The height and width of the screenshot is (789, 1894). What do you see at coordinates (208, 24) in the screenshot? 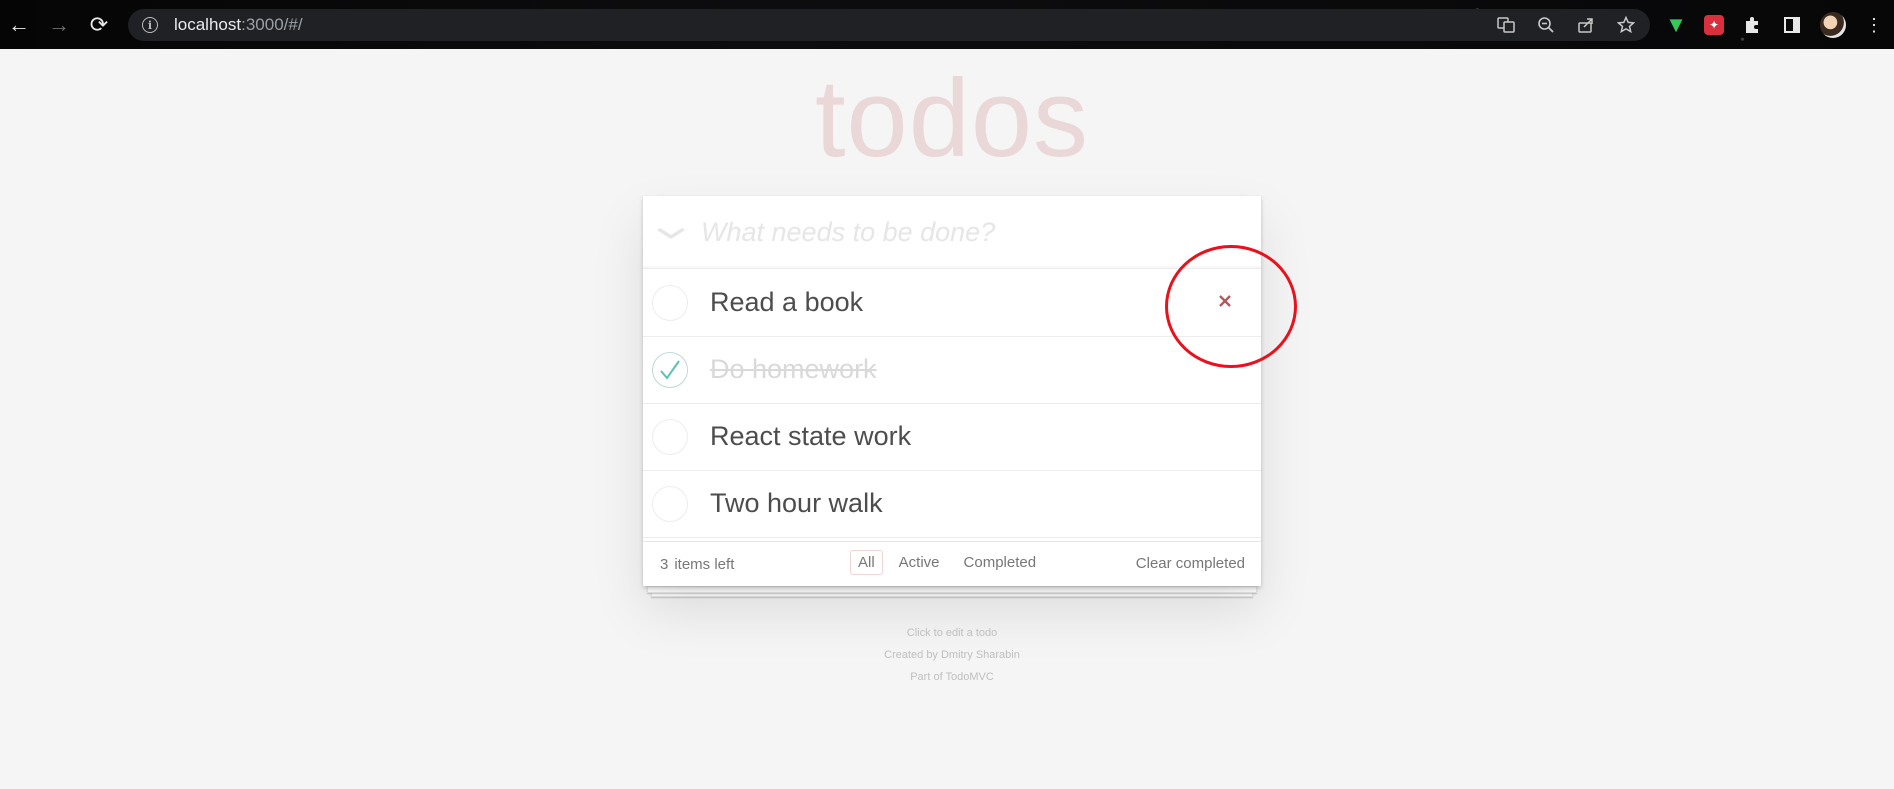
I see `url-host: localhost` at bounding box center [208, 24].